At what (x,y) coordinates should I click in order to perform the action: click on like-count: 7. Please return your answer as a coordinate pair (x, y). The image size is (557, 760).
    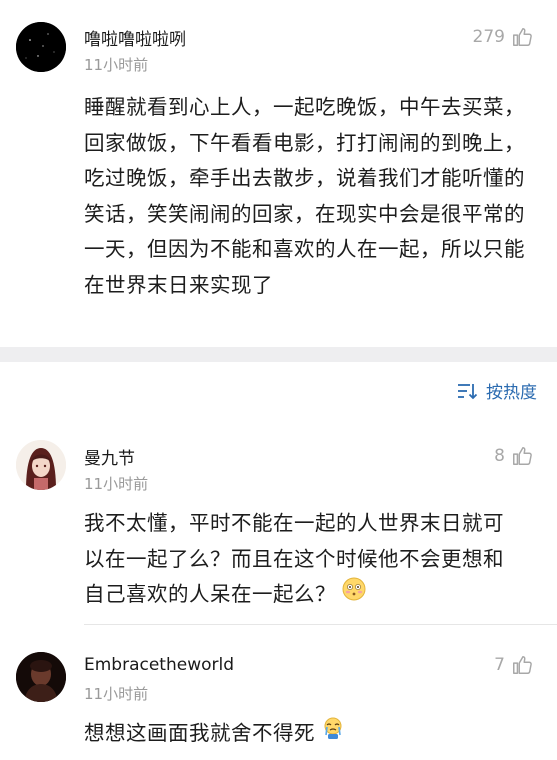
    Looking at the image, I should click on (499, 665).